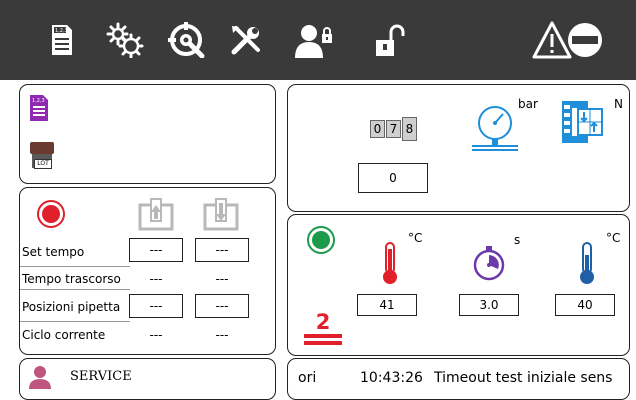  Describe the element at coordinates (39, 110) in the screenshot. I see `recipe-icon: 1,2,3` at that location.